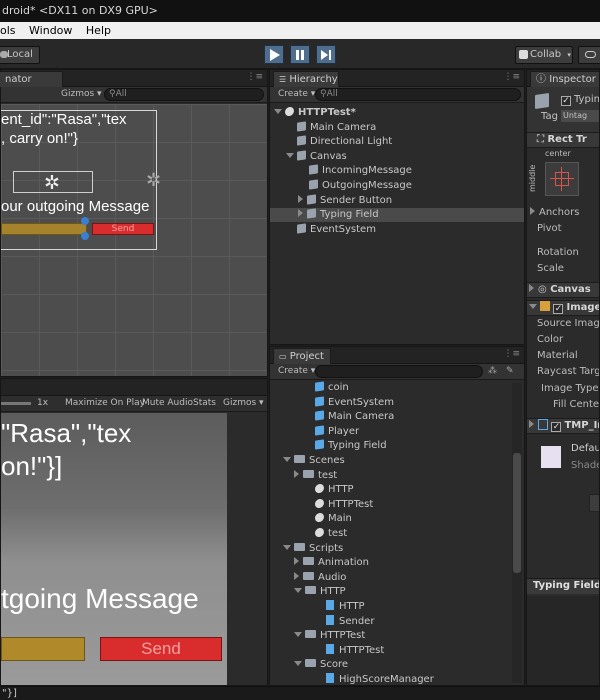  I want to click on folder-icon, so click(310, 634).